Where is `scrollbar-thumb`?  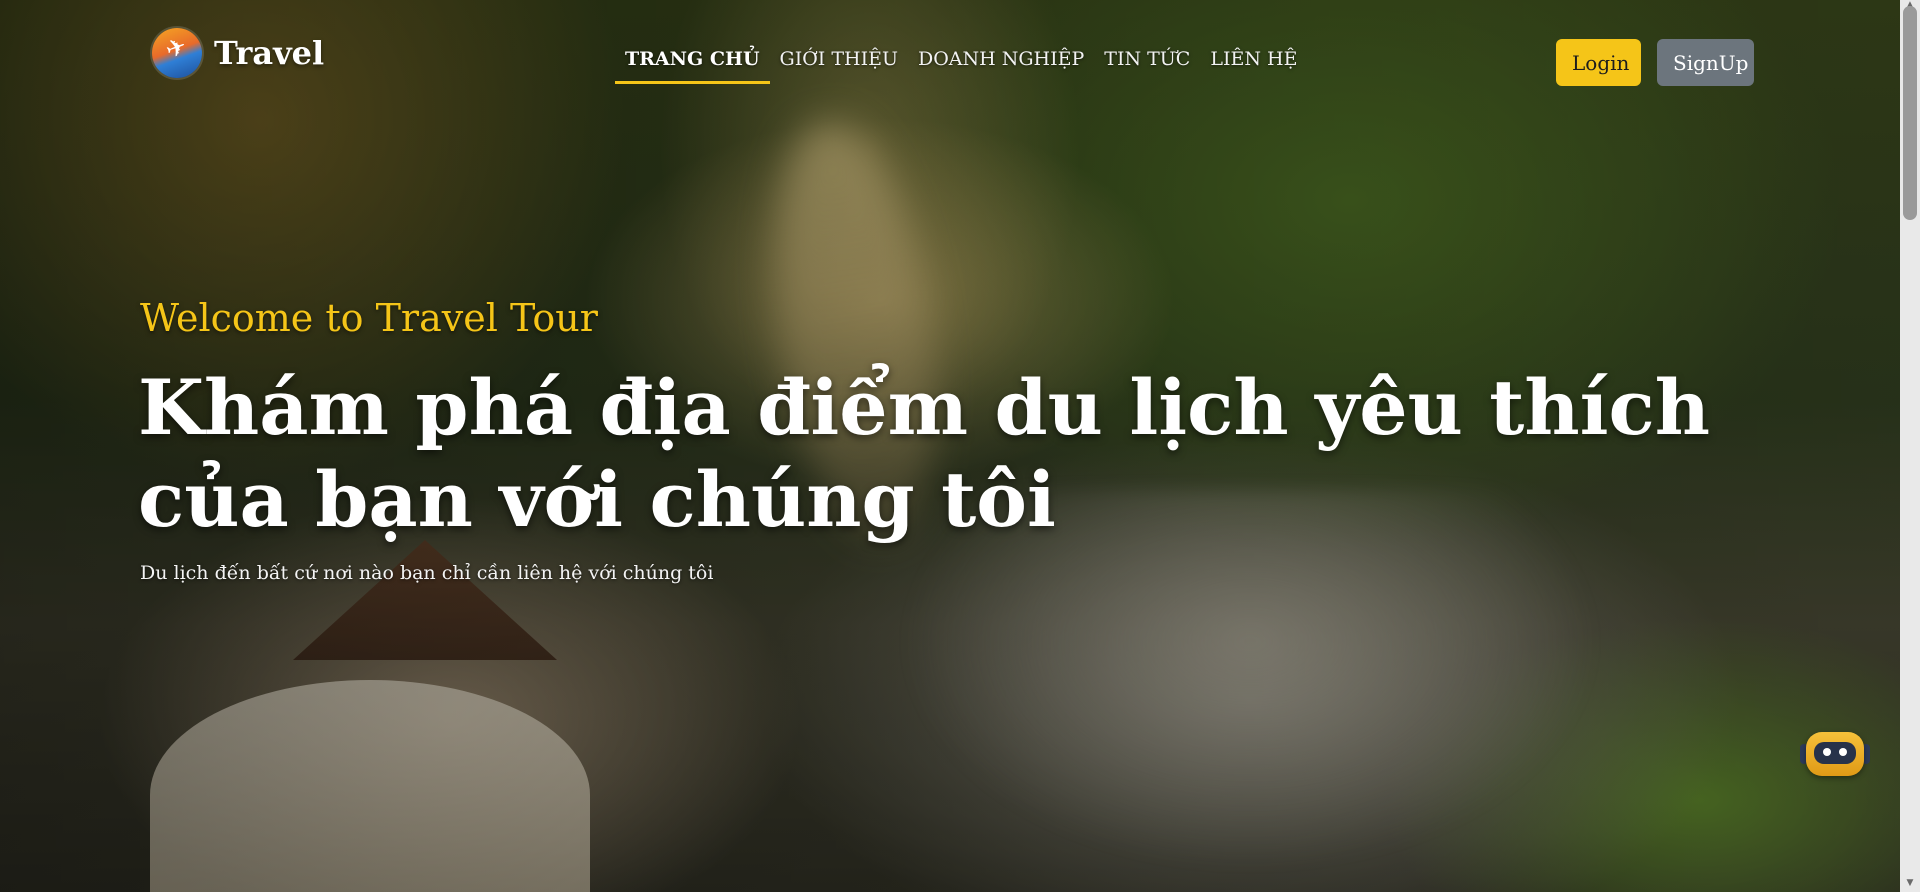
scrollbar-thumb is located at coordinates (1910, 113).